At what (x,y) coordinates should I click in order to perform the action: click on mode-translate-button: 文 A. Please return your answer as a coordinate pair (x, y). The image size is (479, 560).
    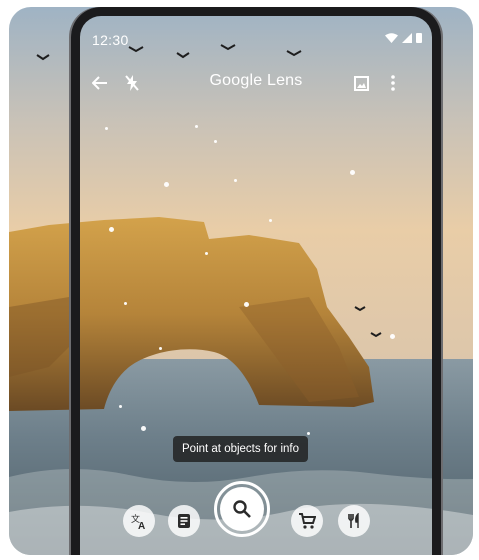
    Looking at the image, I should click on (139, 521).